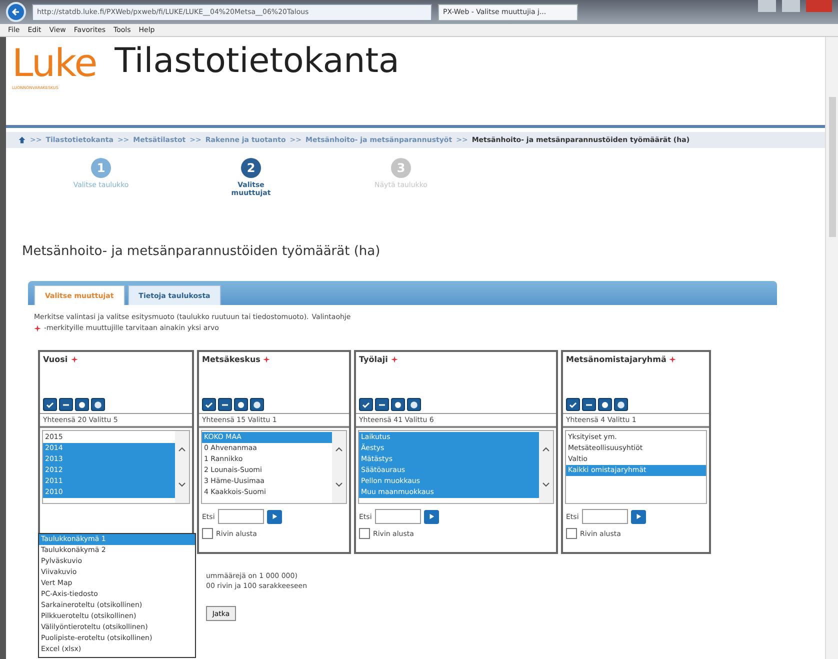 The width and height of the screenshot is (838, 659). What do you see at coordinates (54, 63) in the screenshot?
I see `logo: Luke` at bounding box center [54, 63].